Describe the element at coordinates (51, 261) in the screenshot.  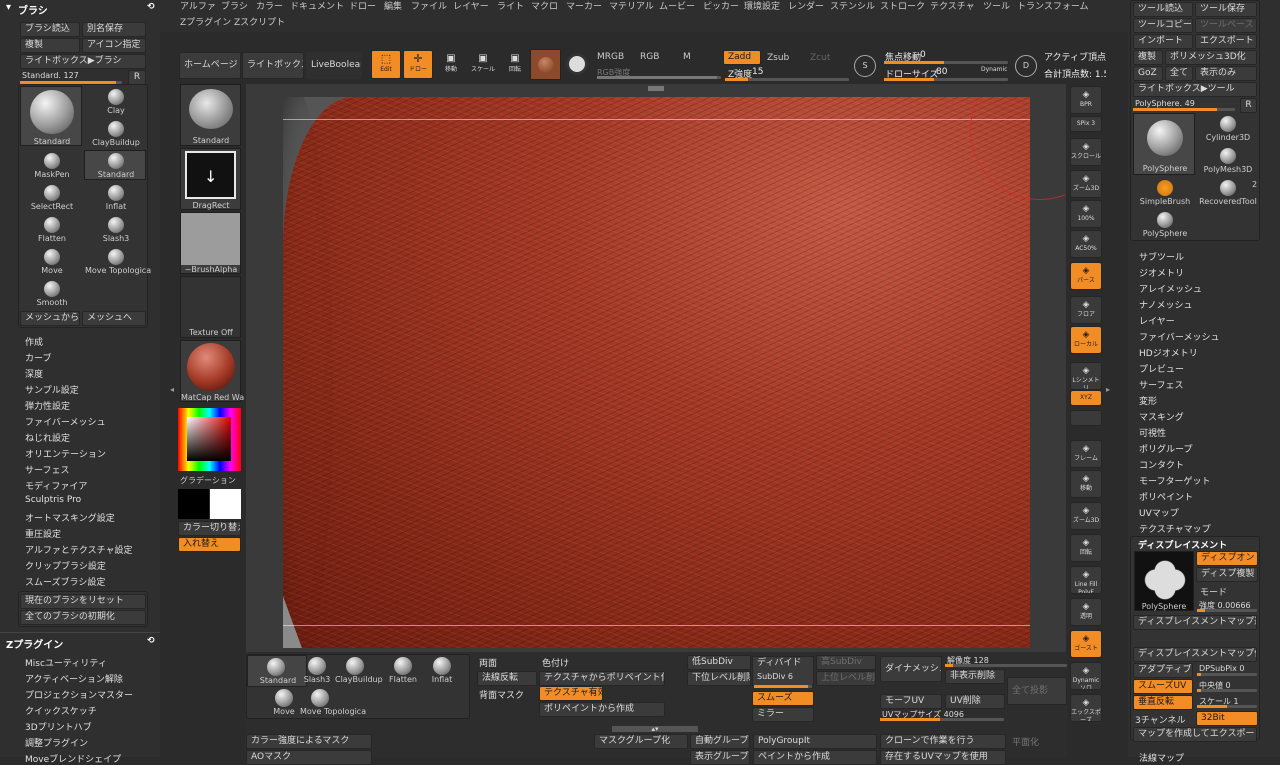
I see `brush-tile: Move` at that location.